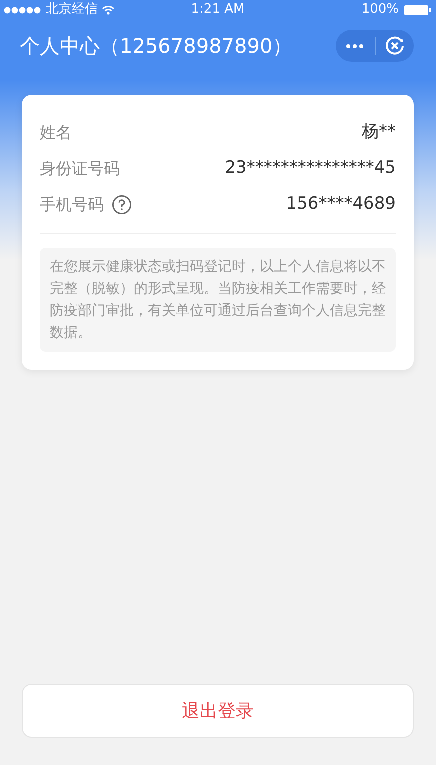 This screenshot has height=765, width=436. I want to click on close-icon, so click(394, 46).